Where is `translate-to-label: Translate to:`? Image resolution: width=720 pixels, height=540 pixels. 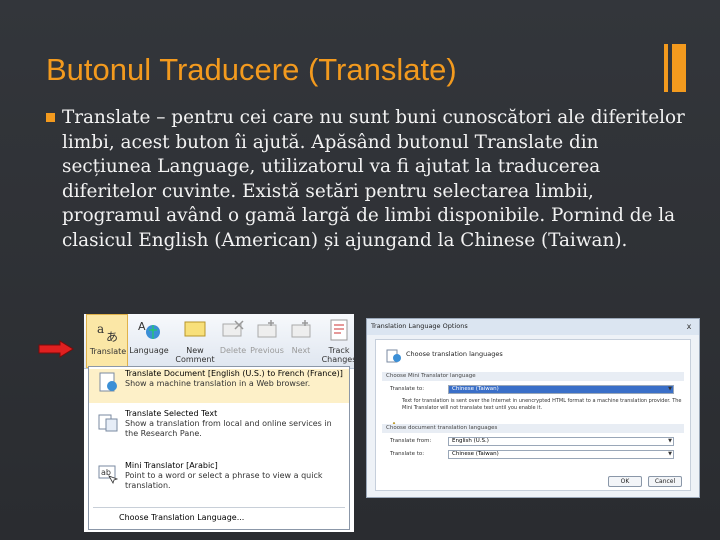 translate-to-label: Translate to: is located at coordinates (407, 454).